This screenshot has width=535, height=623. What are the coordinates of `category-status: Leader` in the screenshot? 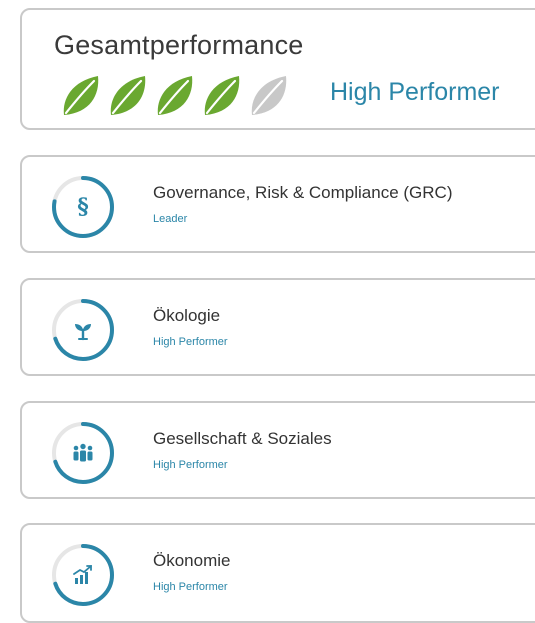 It's located at (170, 219).